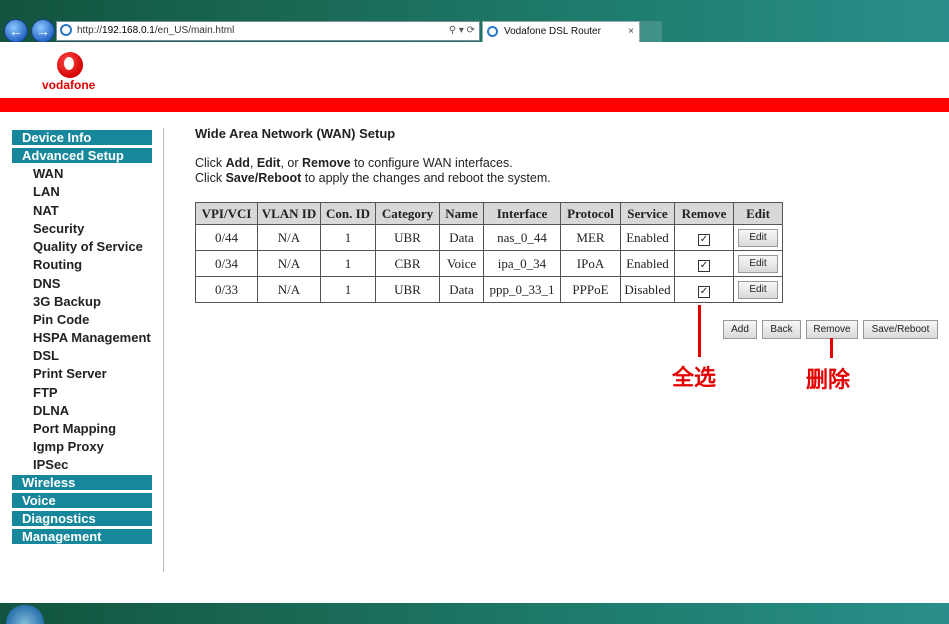 This screenshot has height=624, width=949. Describe the element at coordinates (226, 289) in the screenshot. I see `cell: 0/33` at that location.